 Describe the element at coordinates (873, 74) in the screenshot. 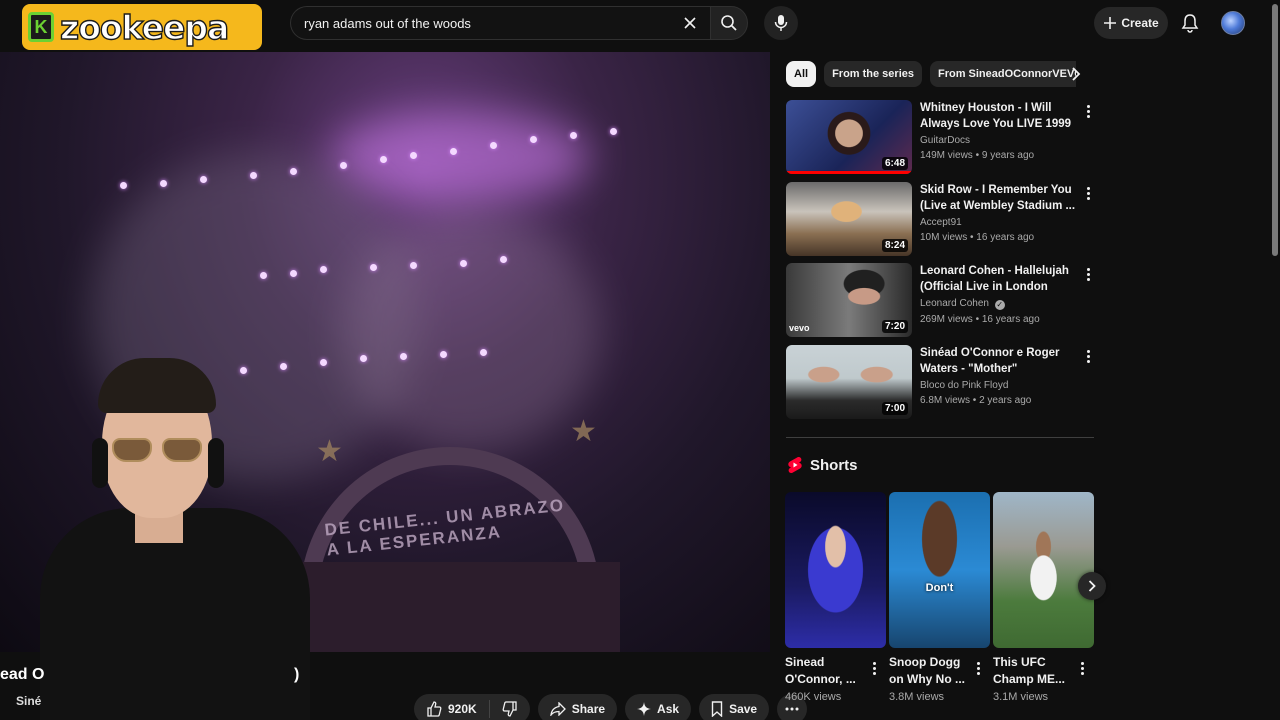

I see `chip-from-the-series: From the series` at that location.